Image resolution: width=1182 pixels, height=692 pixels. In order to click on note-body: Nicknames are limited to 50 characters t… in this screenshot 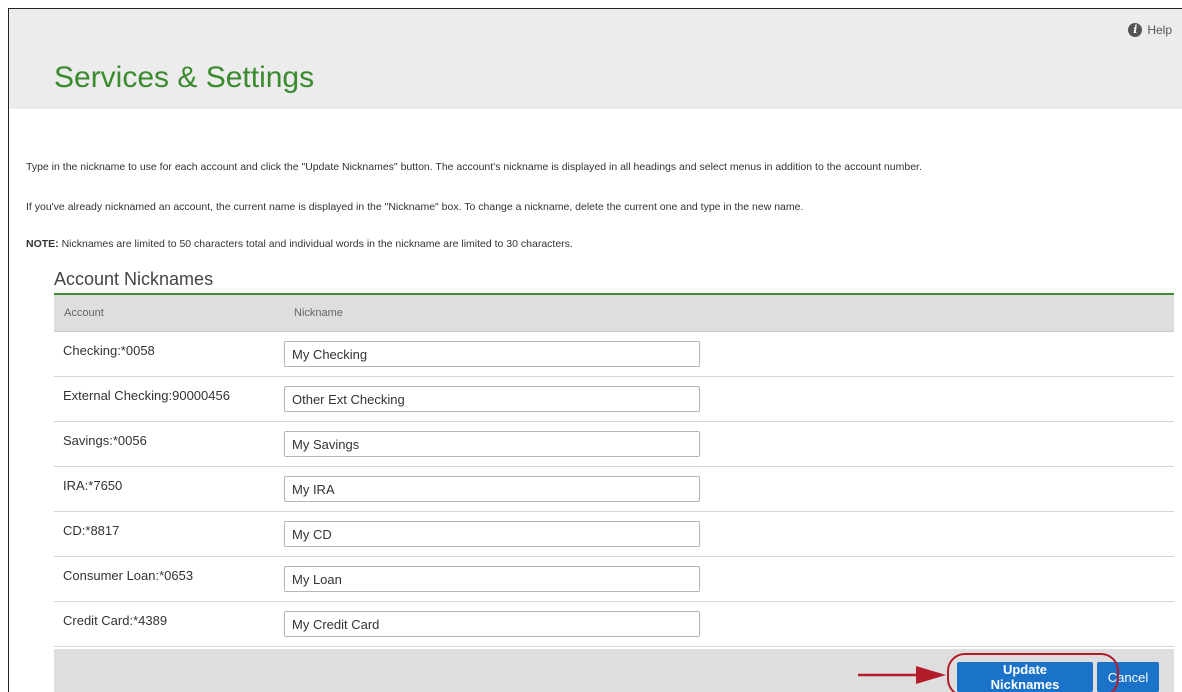, I will do `click(315, 244)`.